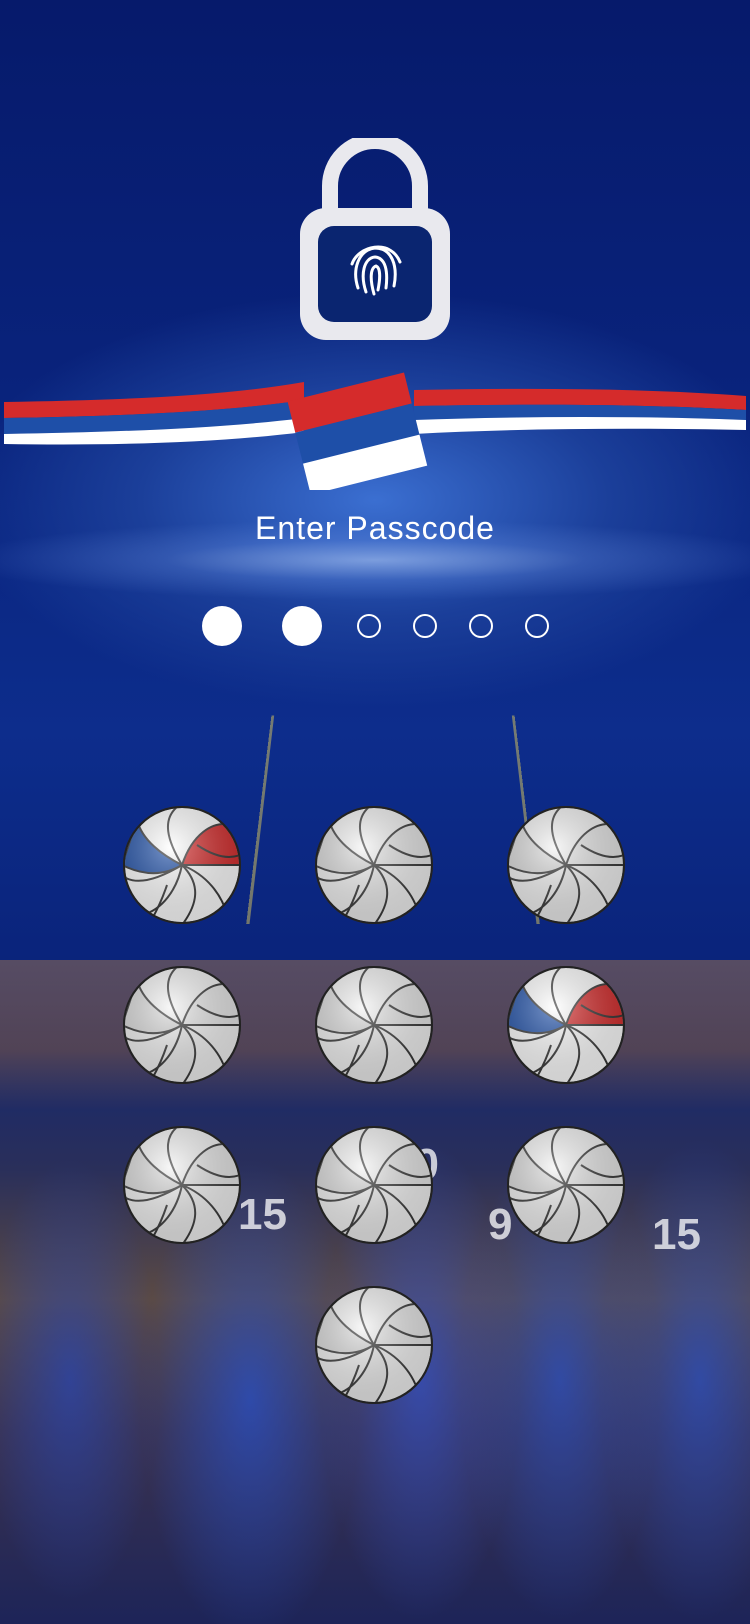 The height and width of the screenshot is (1624, 750). Describe the element at coordinates (375, 528) in the screenshot. I see `enter-passcode-title: Enter Passcode` at that location.